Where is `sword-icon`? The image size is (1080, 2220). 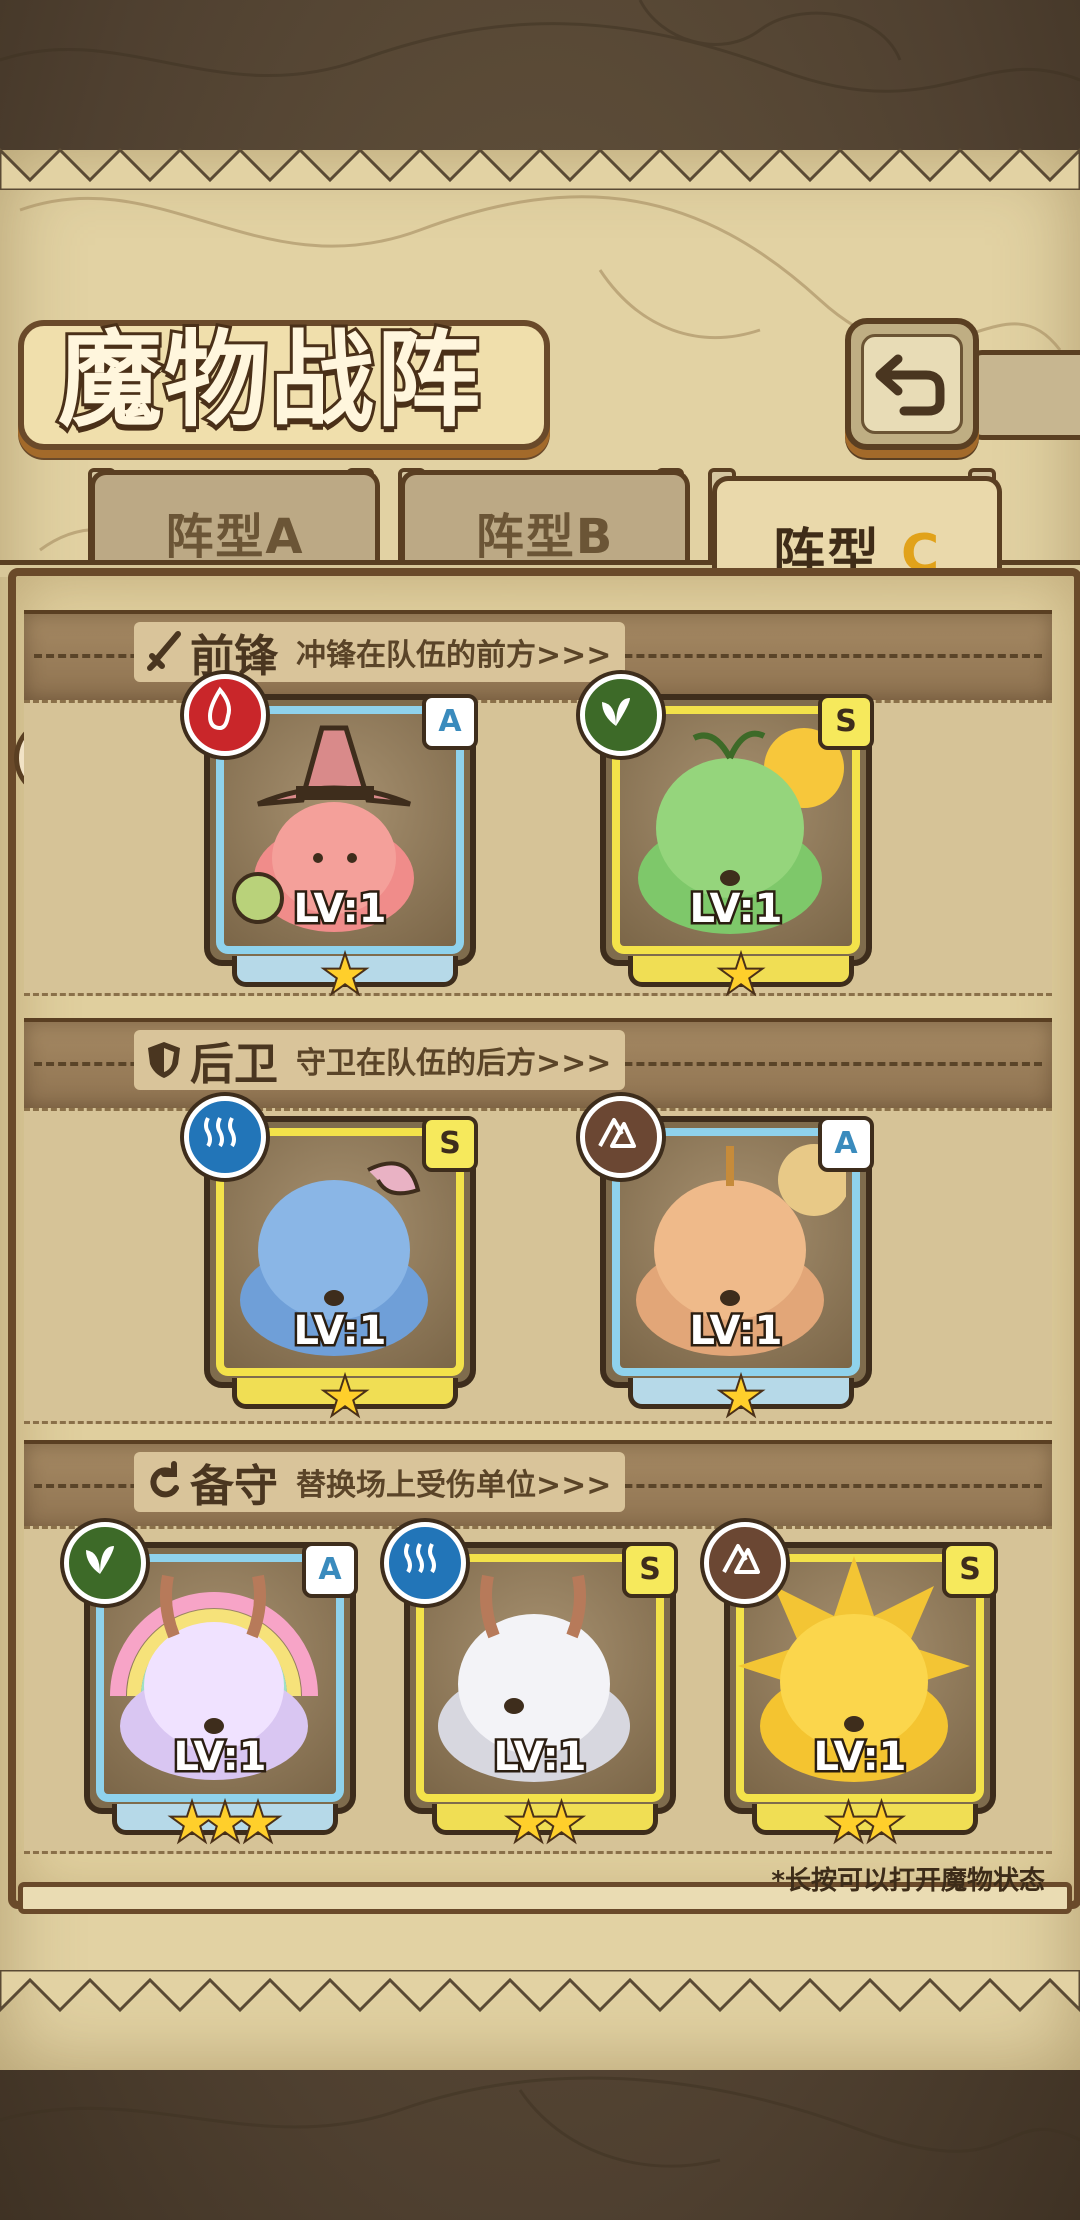 sword-icon is located at coordinates (164, 651).